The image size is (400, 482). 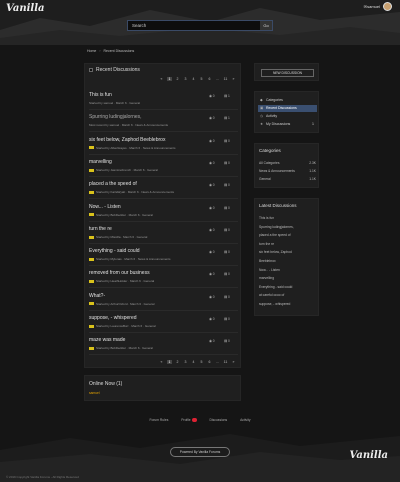 I want to click on discussion-title: Spurring ludingjalornes,, so click(x=115, y=117).